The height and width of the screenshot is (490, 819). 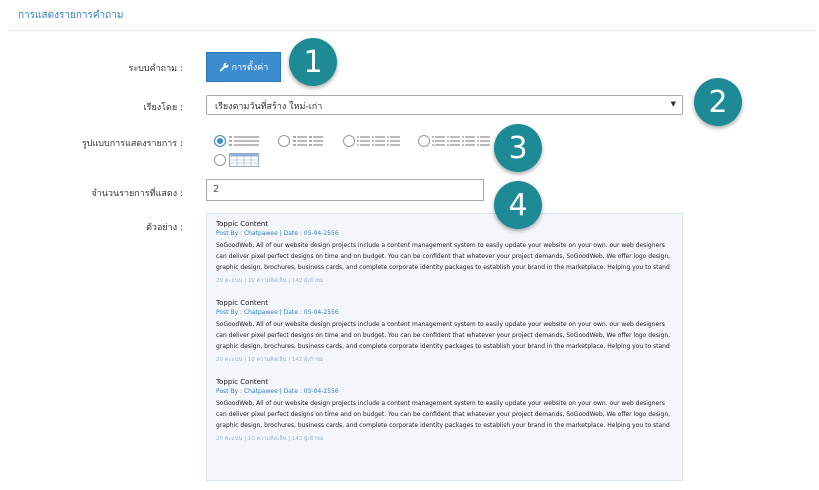 What do you see at coordinates (461, 141) in the screenshot?
I see `list-4-columns-icon` at bounding box center [461, 141].